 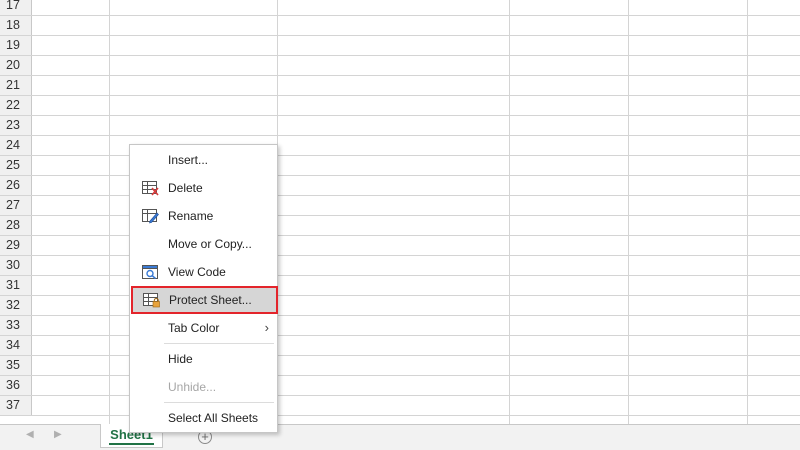 I want to click on protect-sheet-icon, so click(x=151, y=300).